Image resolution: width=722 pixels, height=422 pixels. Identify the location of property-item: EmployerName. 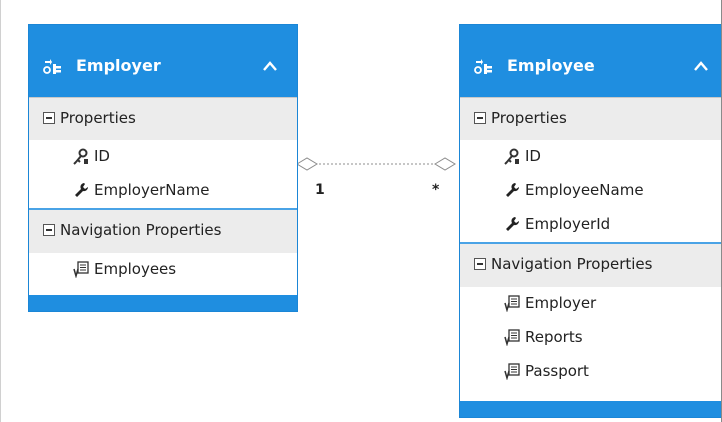
(163, 191).